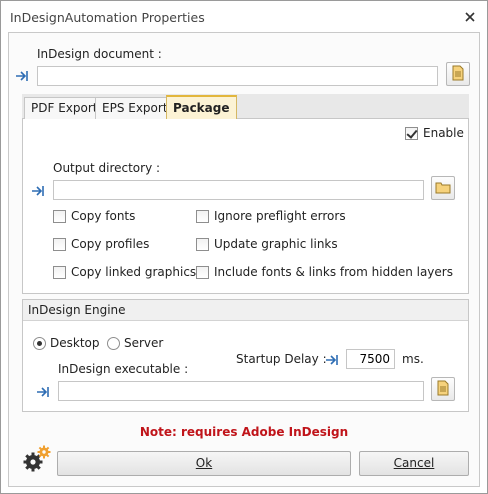 This screenshot has height=494, width=488. I want to click on update-graphic-links-checkbox, so click(202, 244).